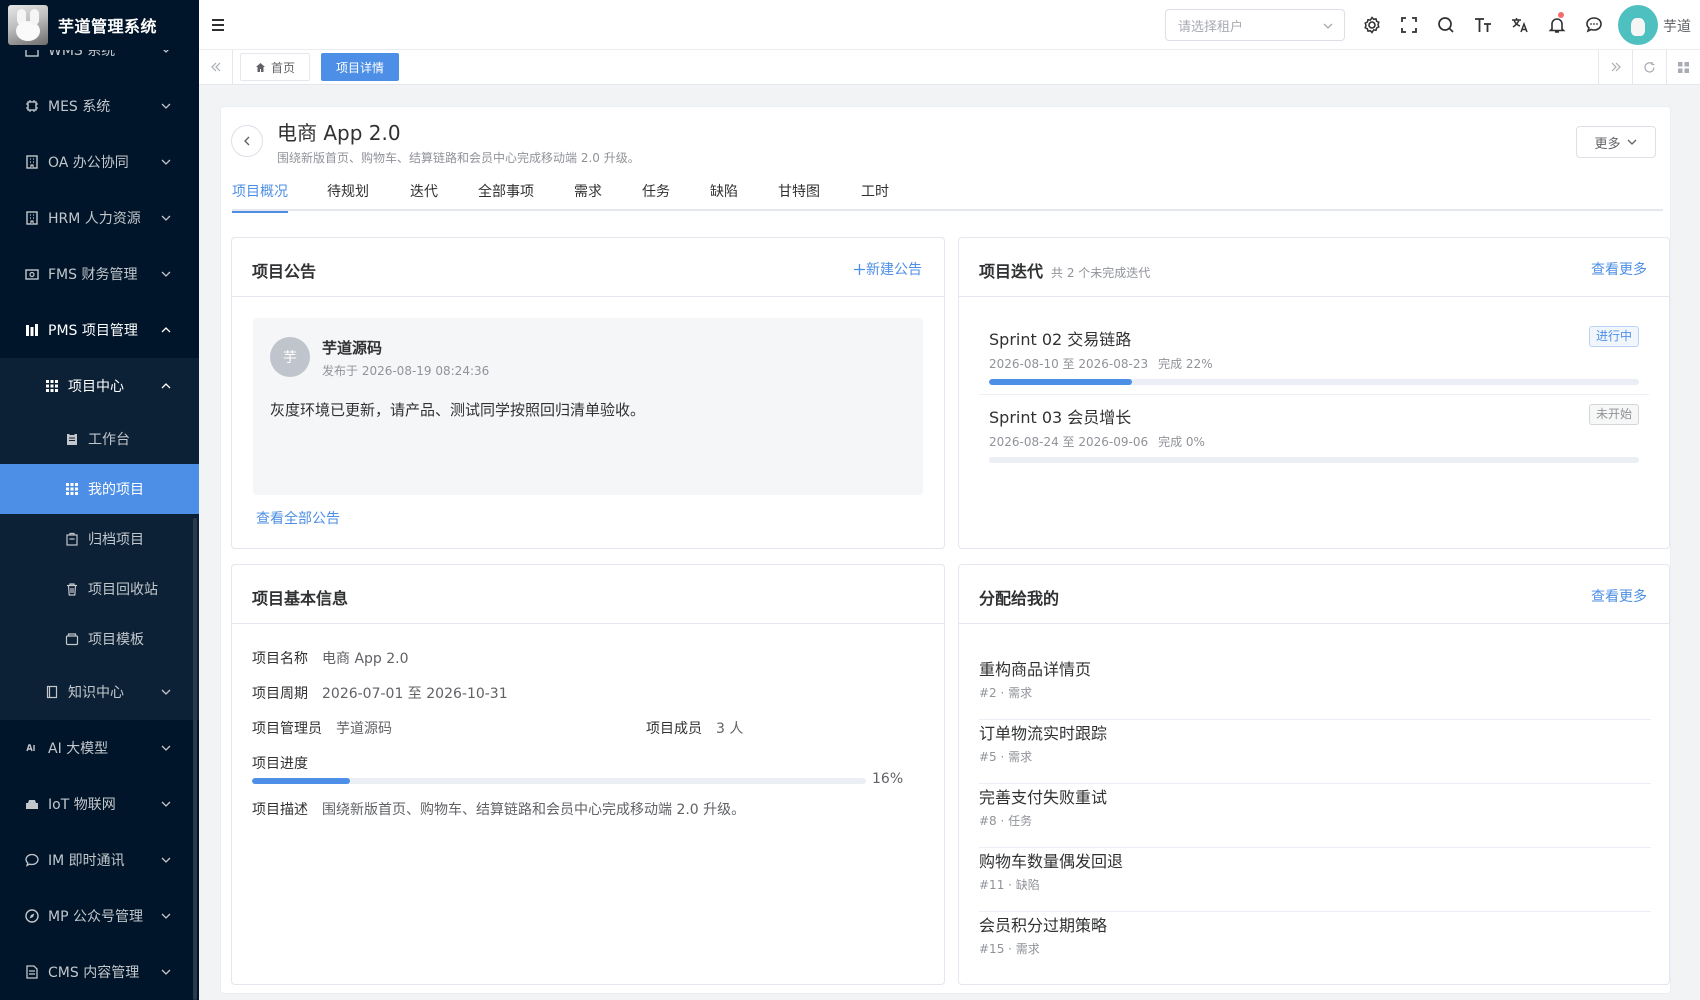  What do you see at coordinates (1557, 25) in the screenshot?
I see `bell-icon` at bounding box center [1557, 25].